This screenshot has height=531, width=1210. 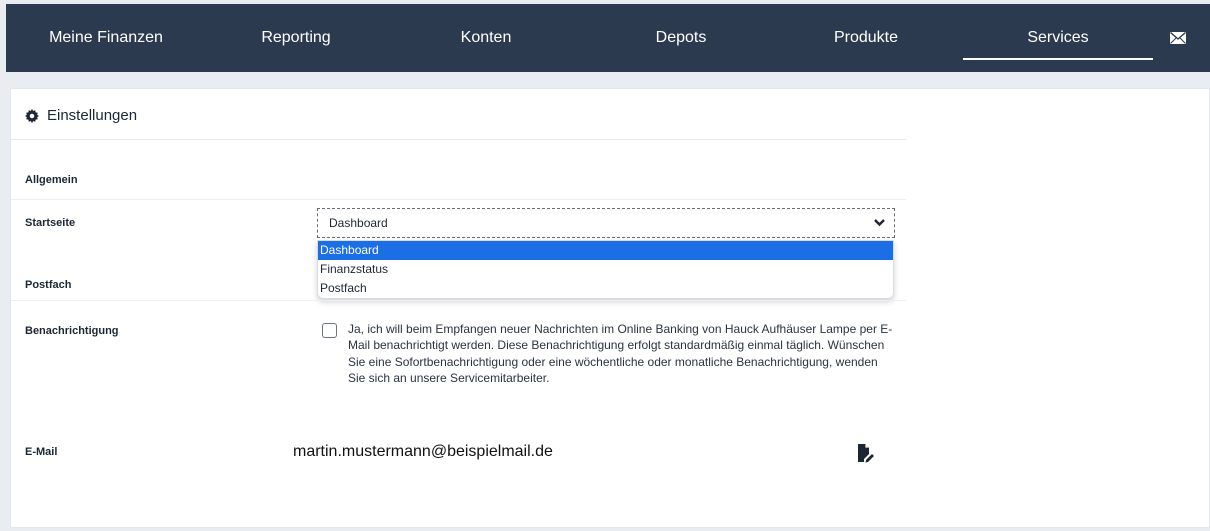 I want to click on dropdown-option-dashboard: Dashboard, so click(x=605, y=250).